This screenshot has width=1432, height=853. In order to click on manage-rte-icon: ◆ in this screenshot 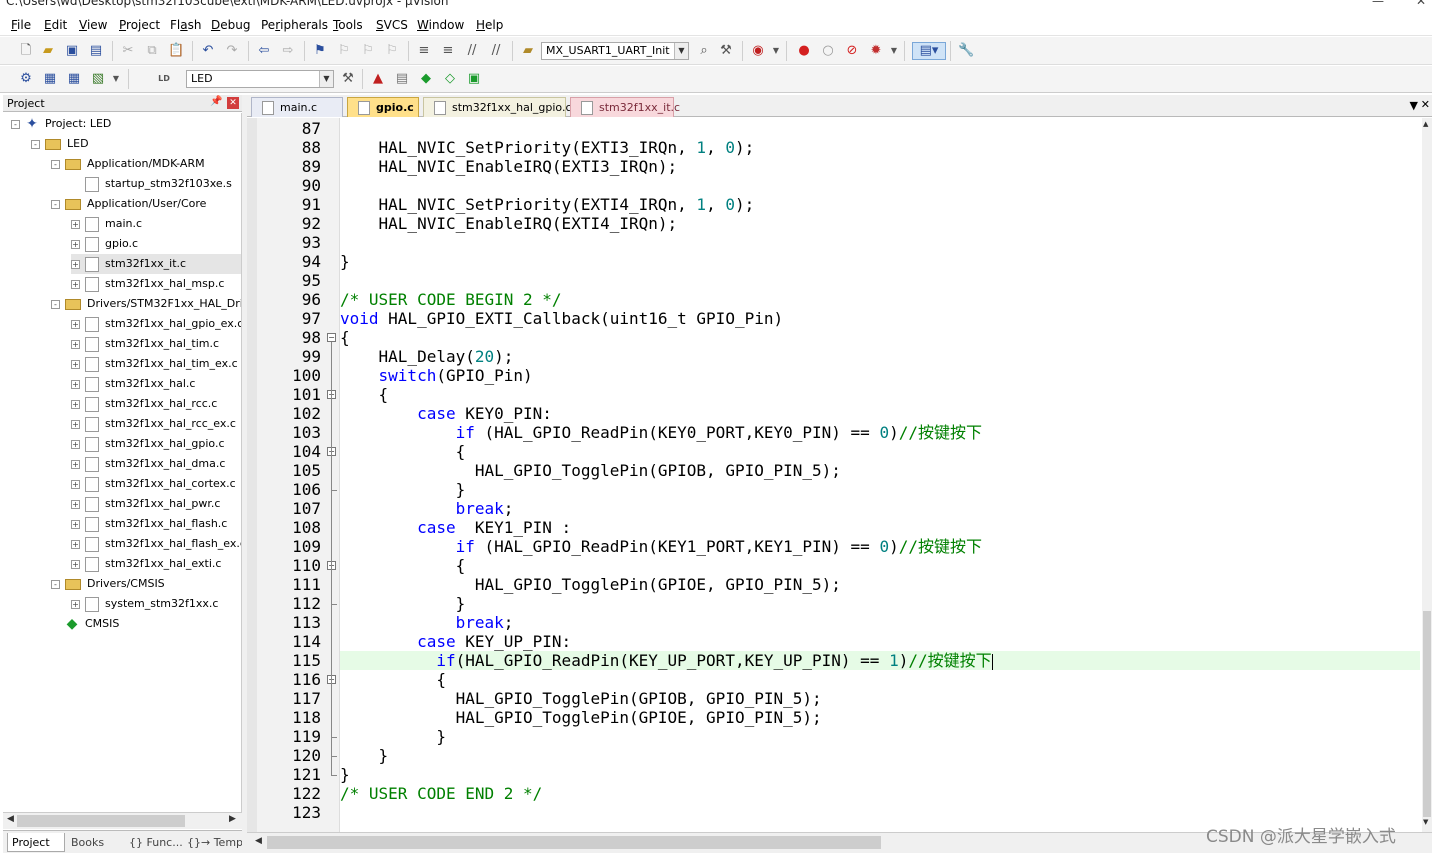, I will do `click(426, 79)`.